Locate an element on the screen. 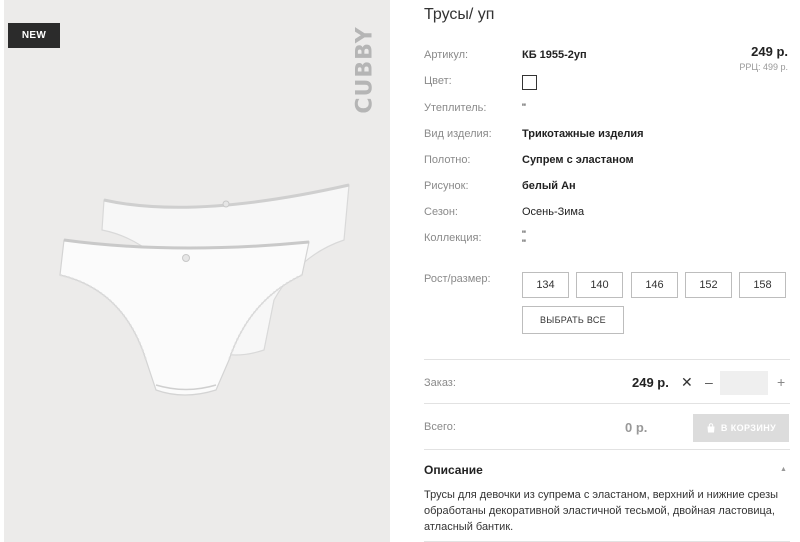  total-value: 0 р. is located at coordinates (636, 427).